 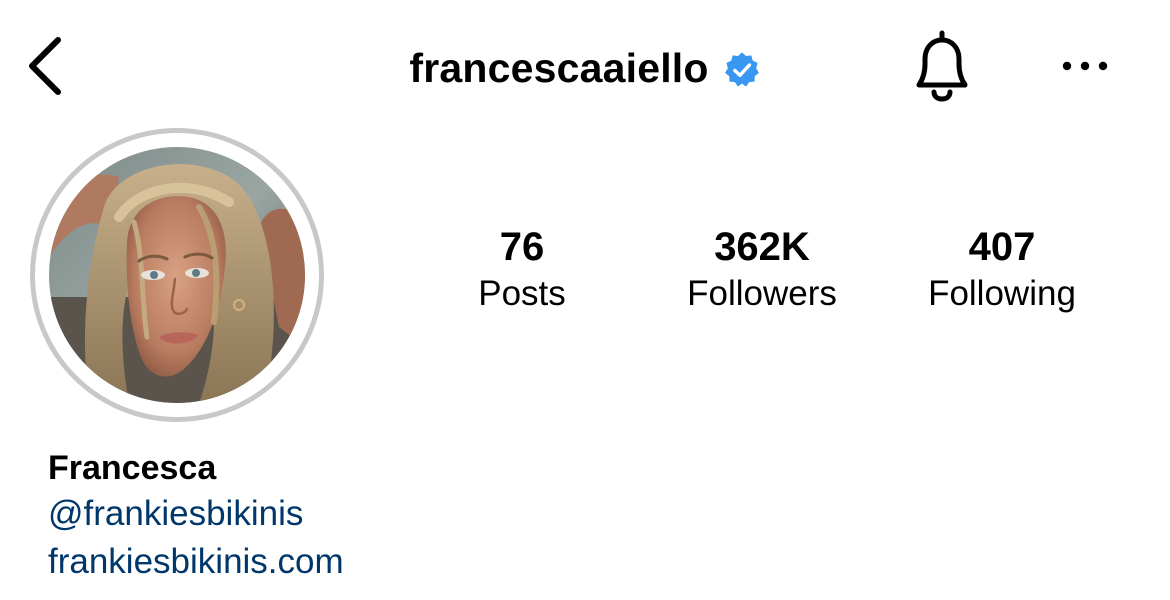 What do you see at coordinates (762, 247) in the screenshot?
I see `followers-count: 362K` at bounding box center [762, 247].